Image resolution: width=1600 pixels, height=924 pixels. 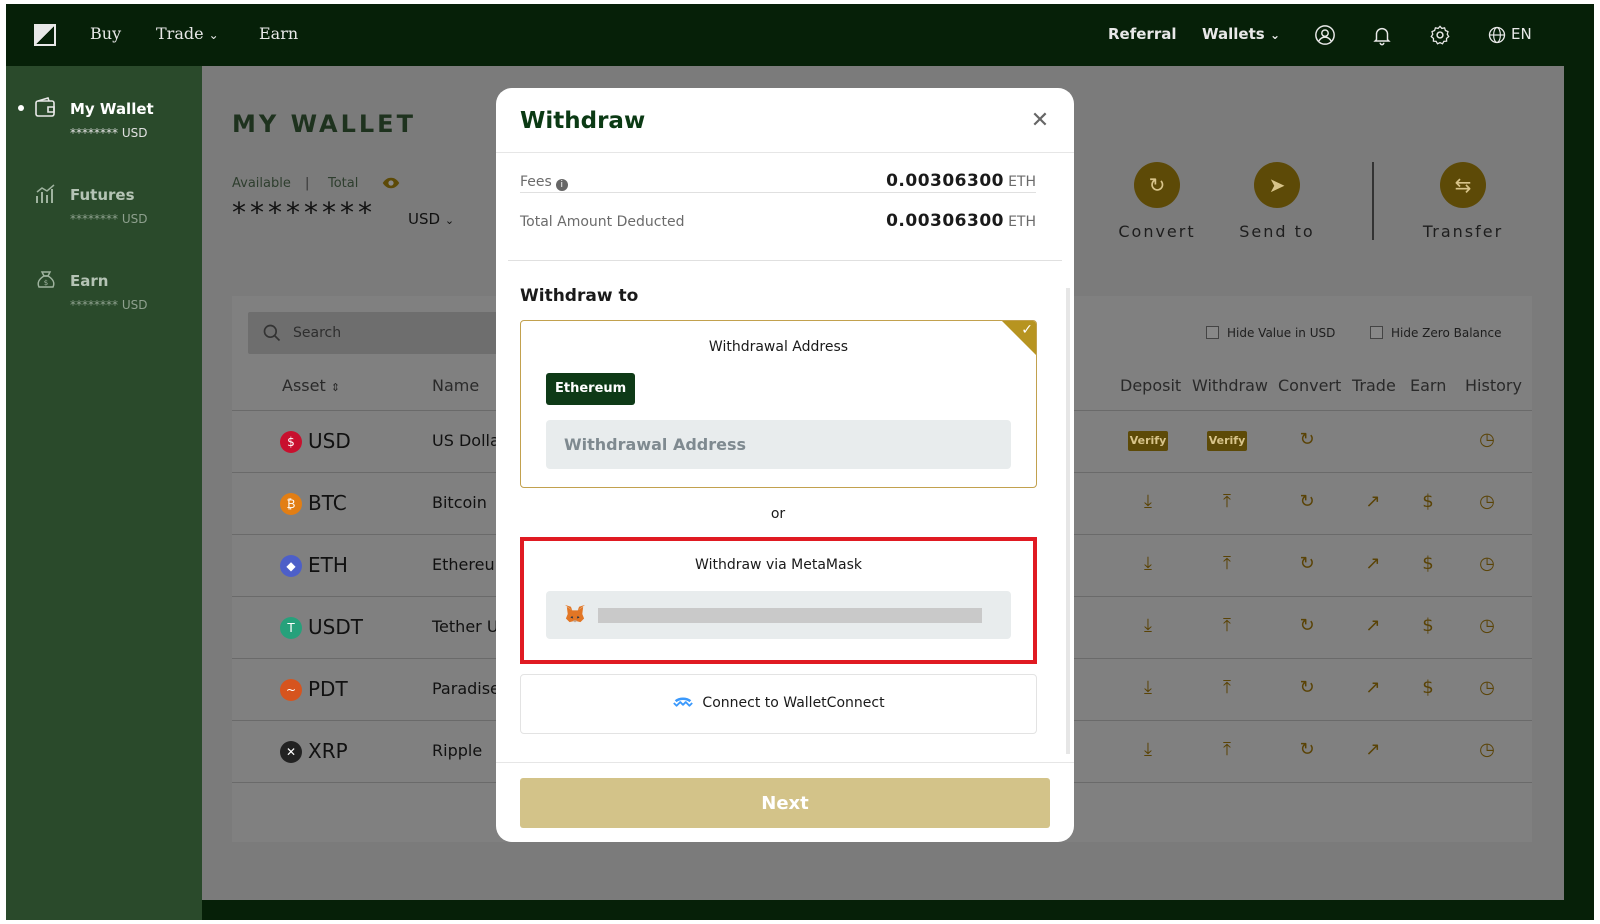 What do you see at coordinates (1270, 333) in the screenshot?
I see `hide-value-checkbox: Hide Value in USD` at bounding box center [1270, 333].